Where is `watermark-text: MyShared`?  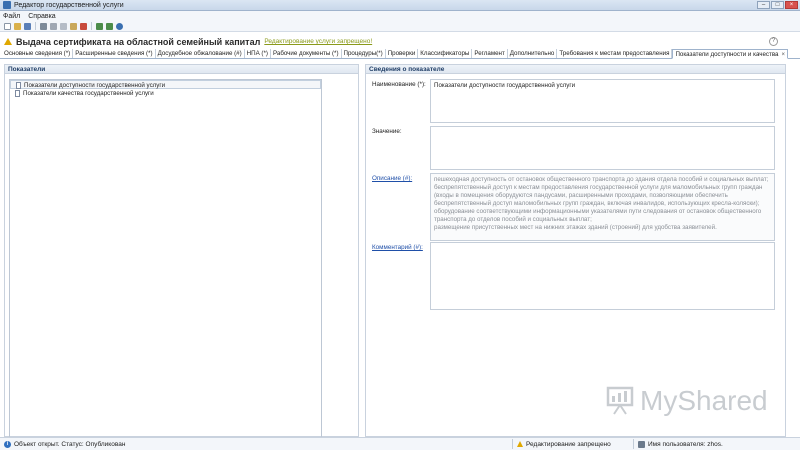 watermark-text: MyShared is located at coordinates (704, 400).